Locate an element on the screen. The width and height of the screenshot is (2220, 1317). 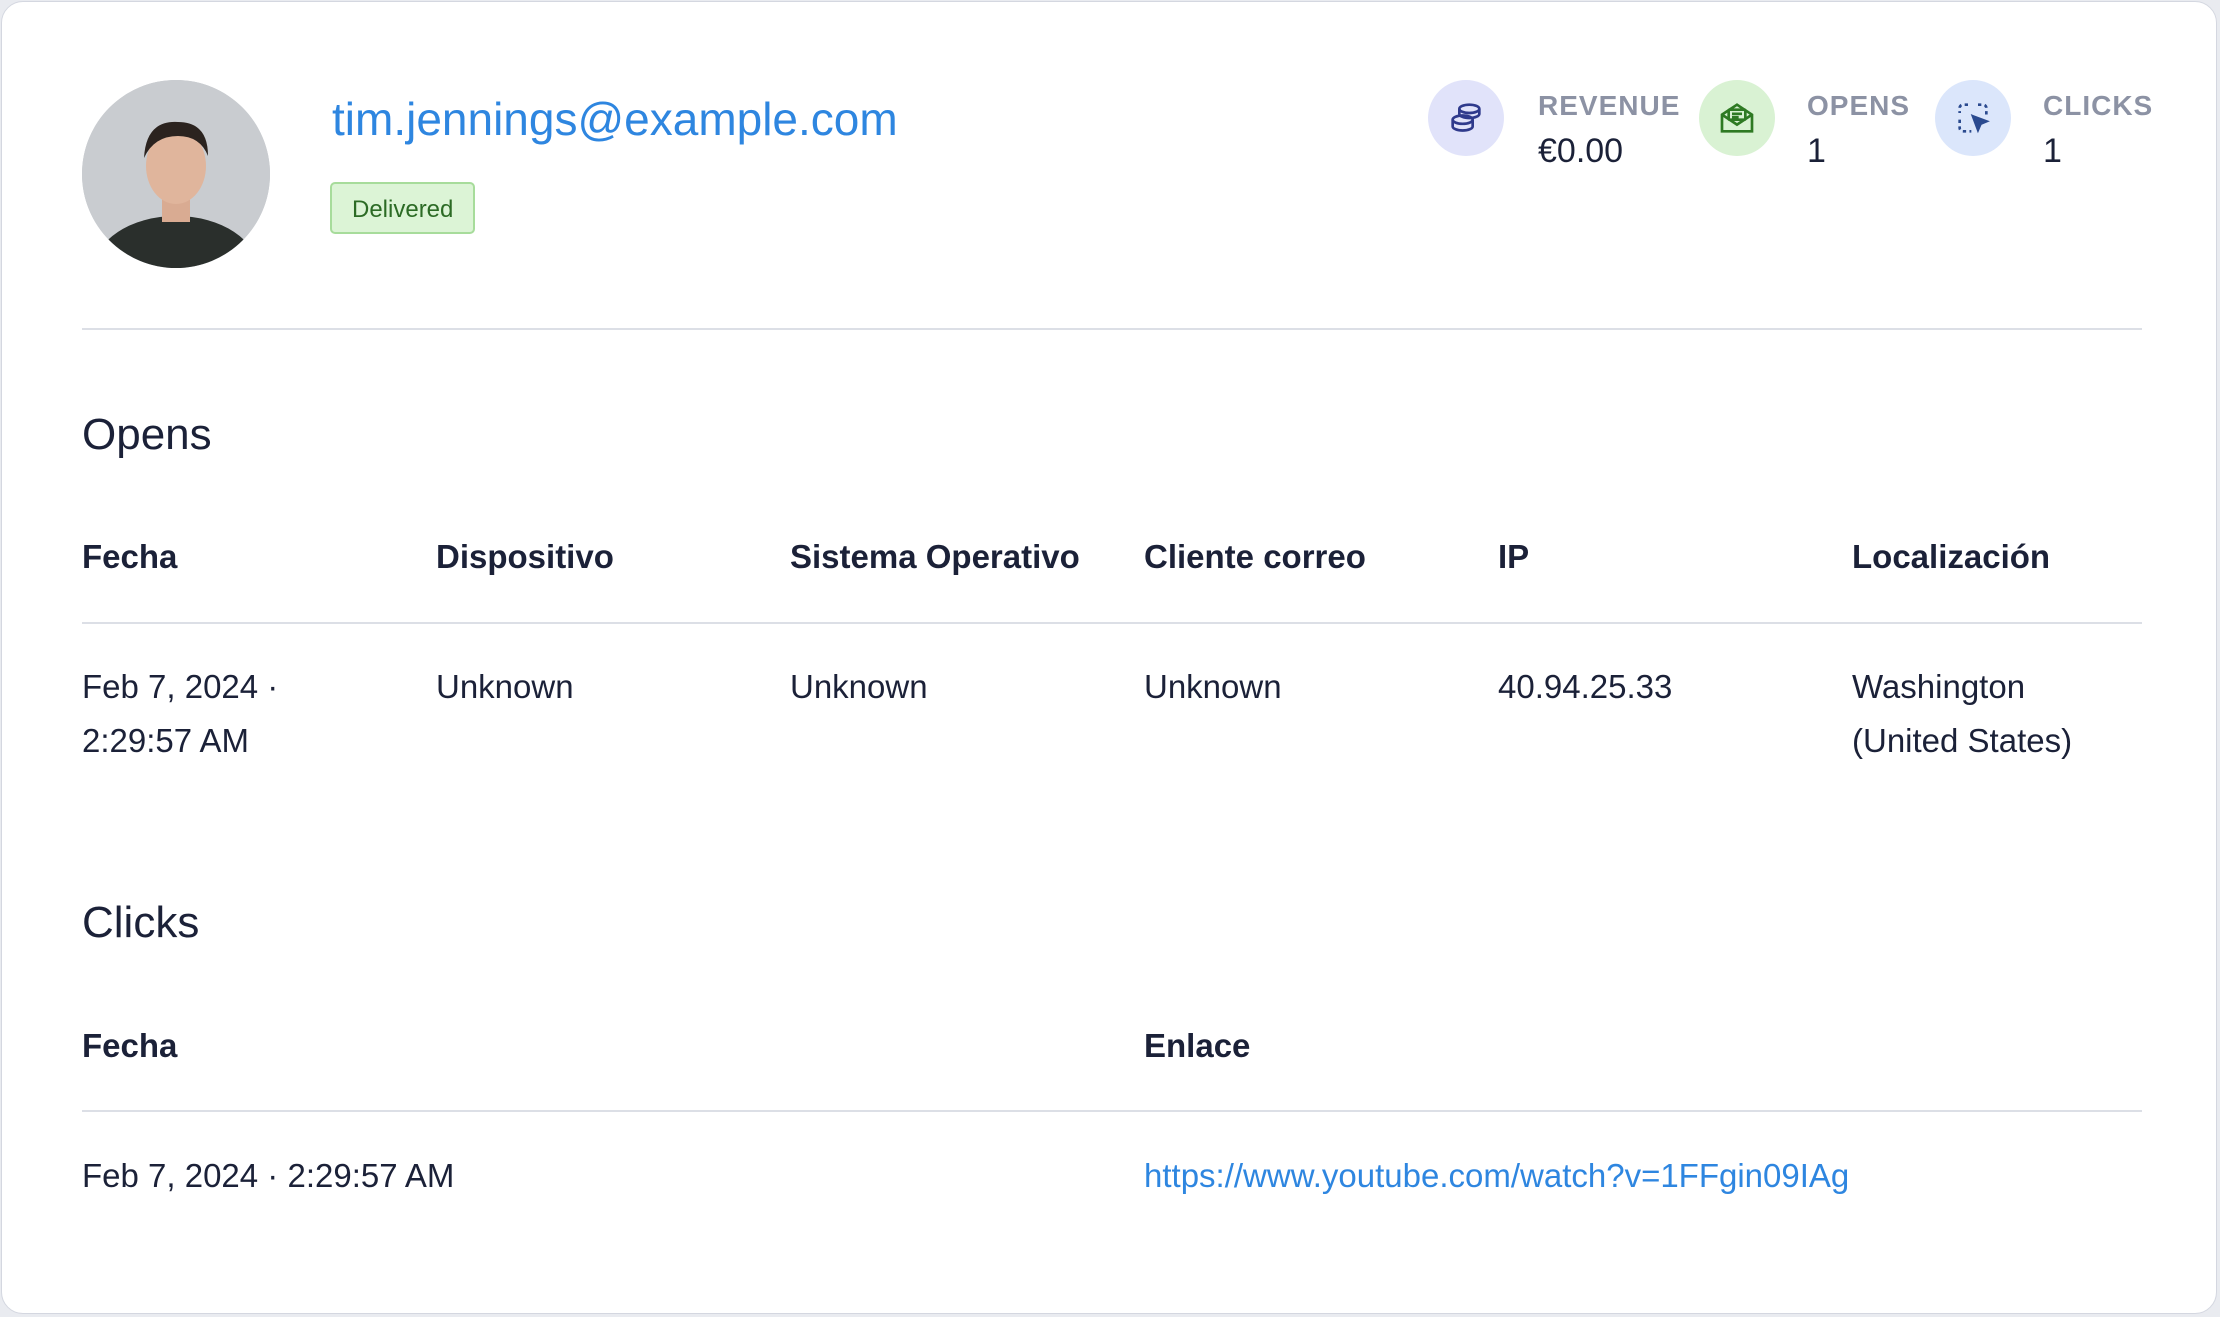
clicks-label: CLICKS is located at coordinates (2098, 105).